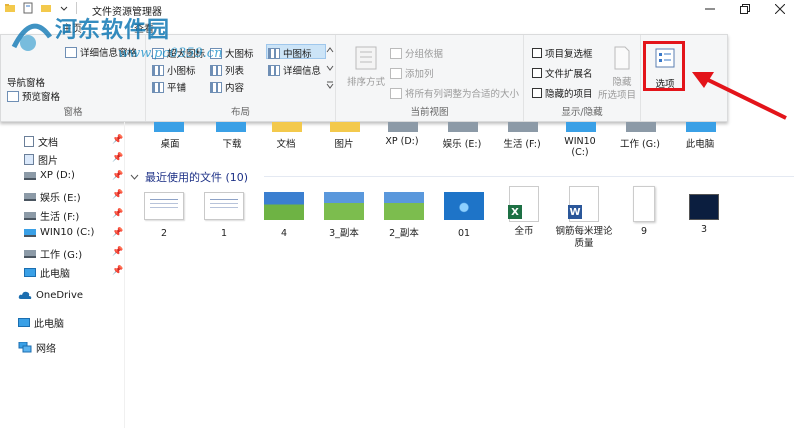 The height and width of the screenshot is (428, 800). I want to click on file-item: 4, so click(284, 216).